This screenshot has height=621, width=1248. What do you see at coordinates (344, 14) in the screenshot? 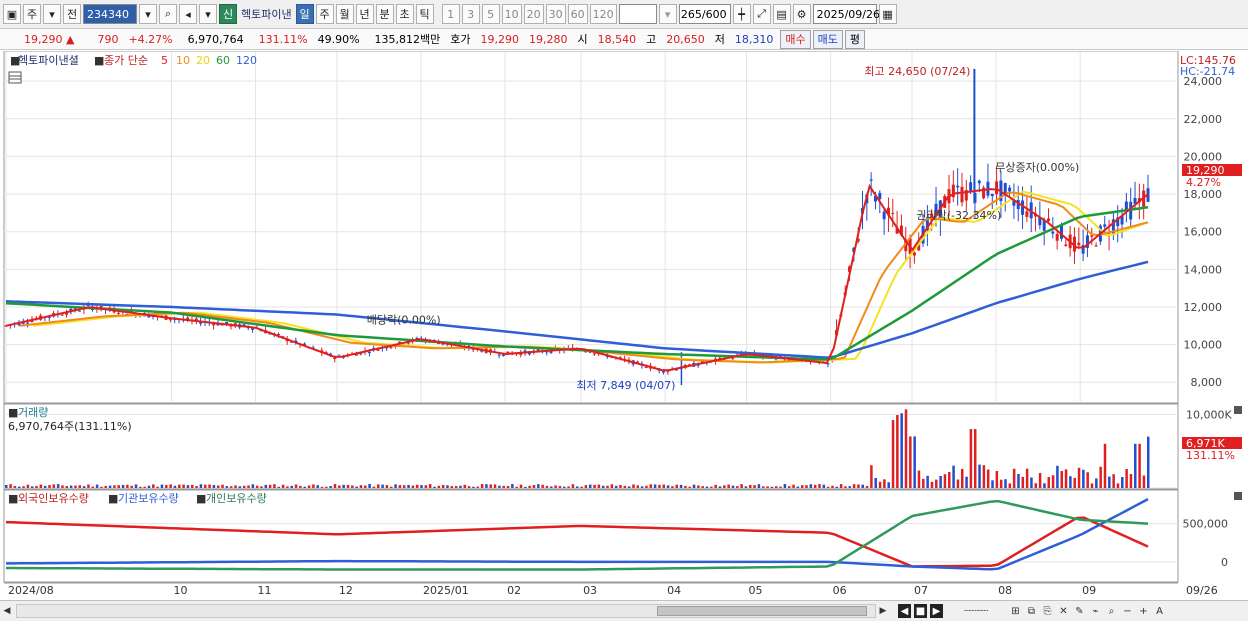
I see `period-month: 월` at bounding box center [344, 14].